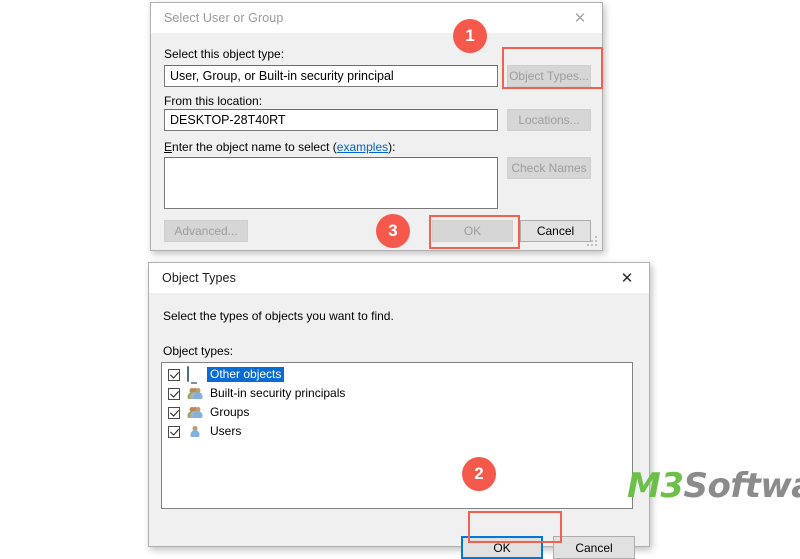 The image size is (800, 559). I want to click on select-user-cancel-button: Cancel, so click(555, 231).